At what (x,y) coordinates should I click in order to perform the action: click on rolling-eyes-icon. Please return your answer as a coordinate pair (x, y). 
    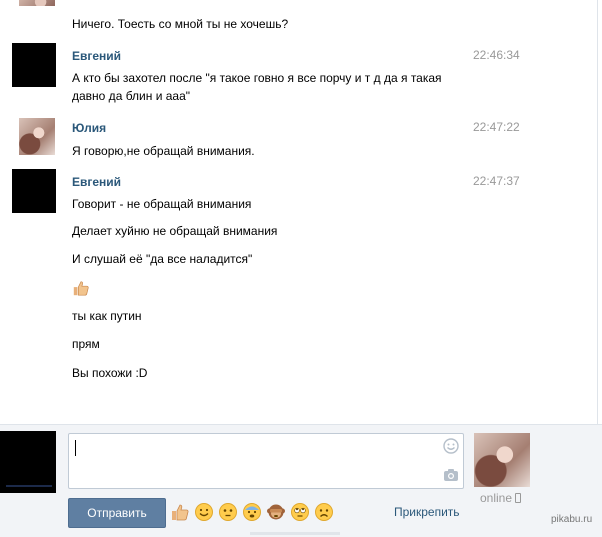
    Looking at the image, I should click on (300, 512).